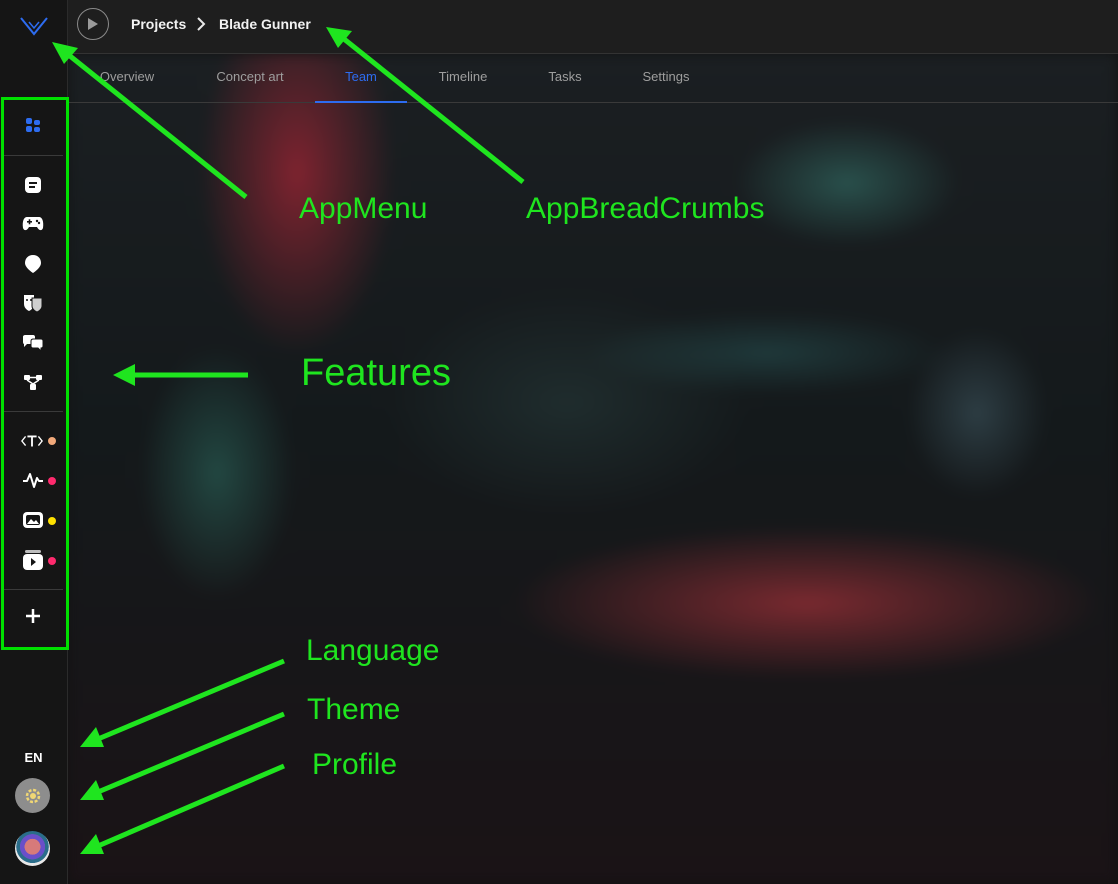  What do you see at coordinates (33, 185) in the screenshot?
I see `document-icon` at bounding box center [33, 185].